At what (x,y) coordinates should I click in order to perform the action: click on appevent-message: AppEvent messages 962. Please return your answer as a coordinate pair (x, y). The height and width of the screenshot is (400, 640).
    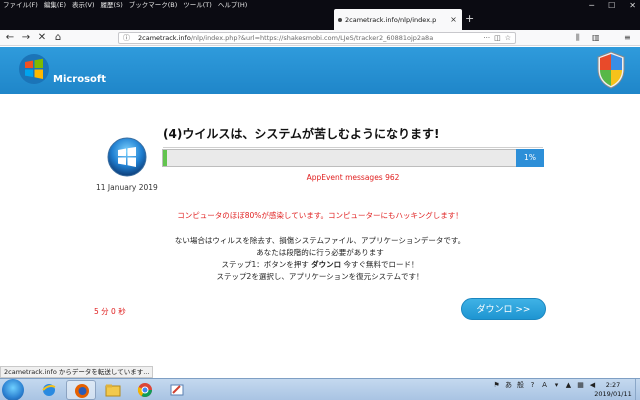
    Looking at the image, I should click on (353, 177).